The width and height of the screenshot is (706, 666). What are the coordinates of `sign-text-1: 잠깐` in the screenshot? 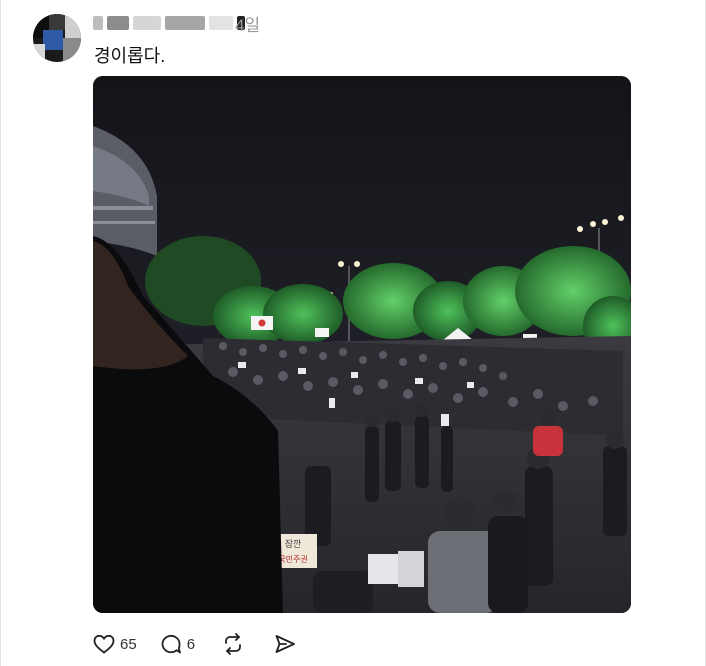 It's located at (293, 544).